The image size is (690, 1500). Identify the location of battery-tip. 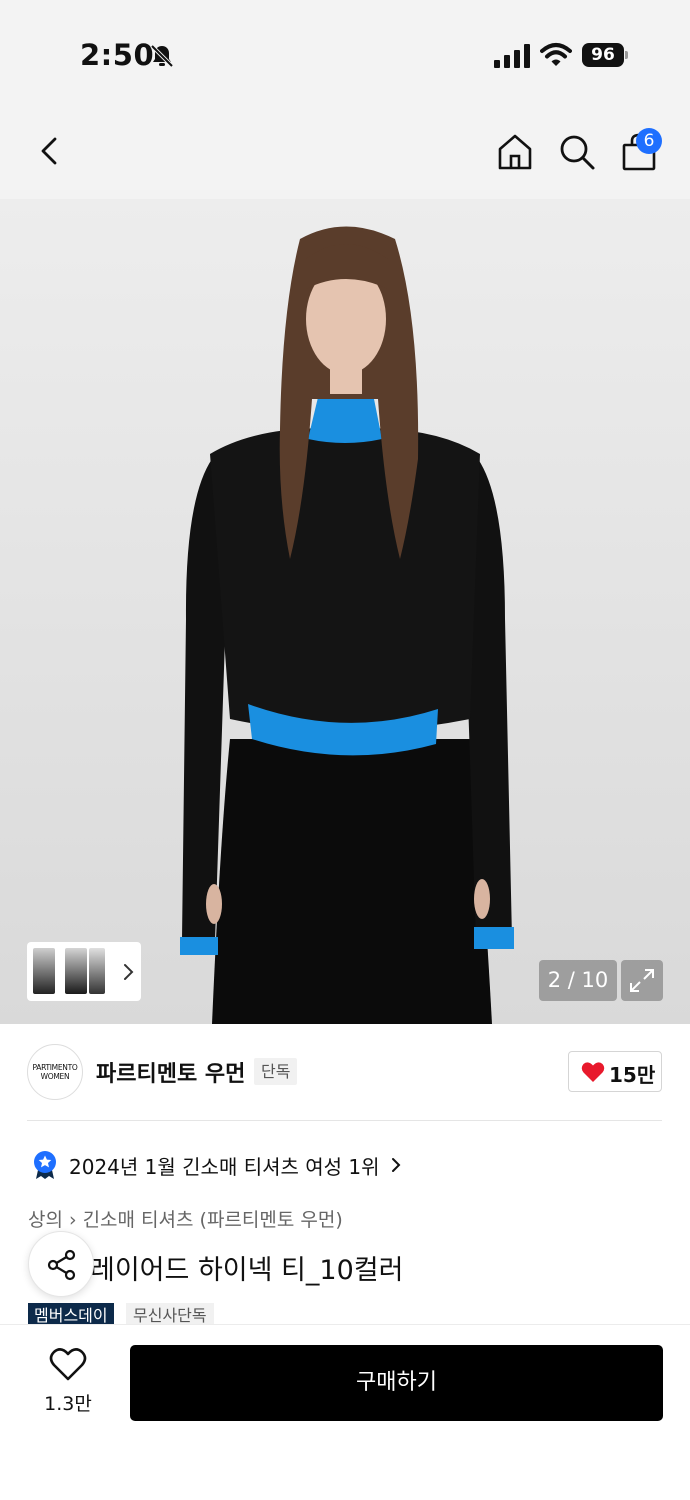
(626, 55).